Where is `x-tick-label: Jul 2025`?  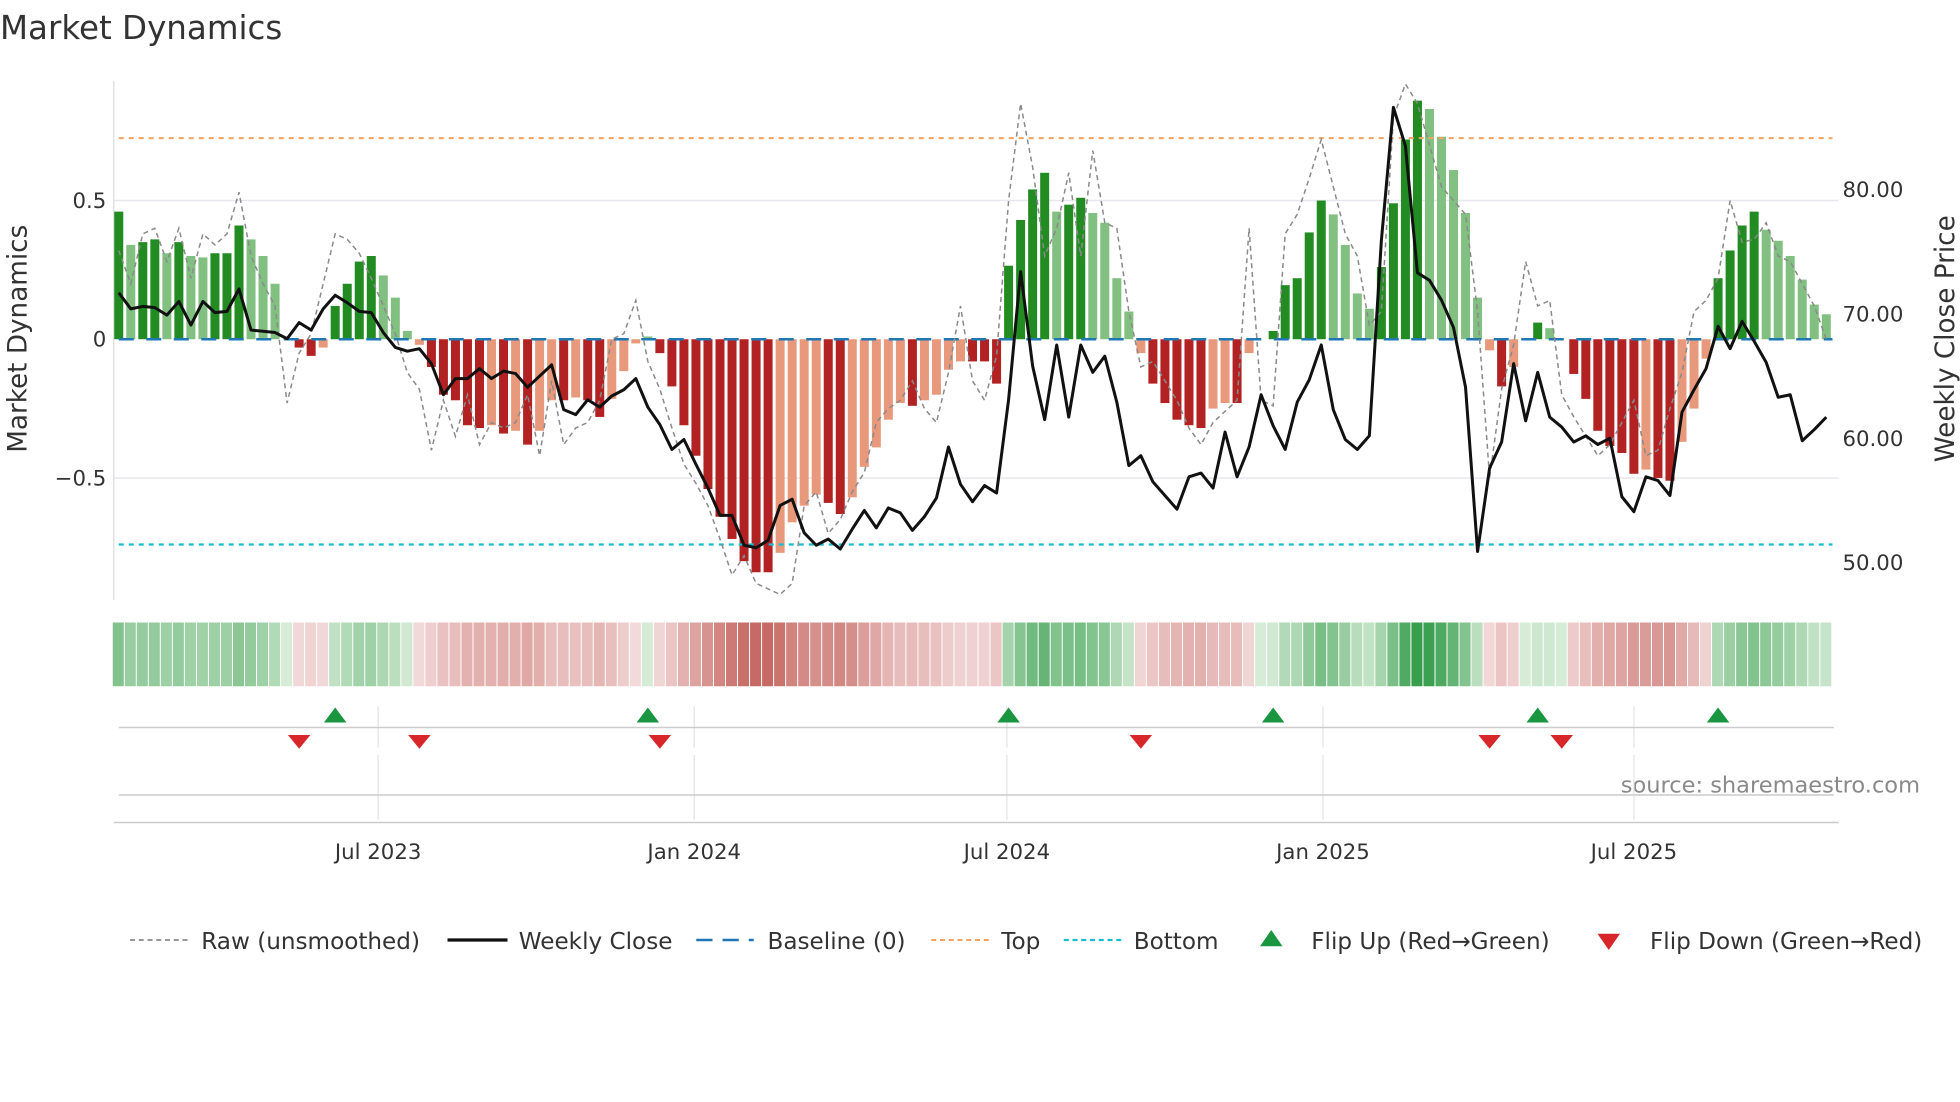 x-tick-label: Jul 2025 is located at coordinates (1633, 852).